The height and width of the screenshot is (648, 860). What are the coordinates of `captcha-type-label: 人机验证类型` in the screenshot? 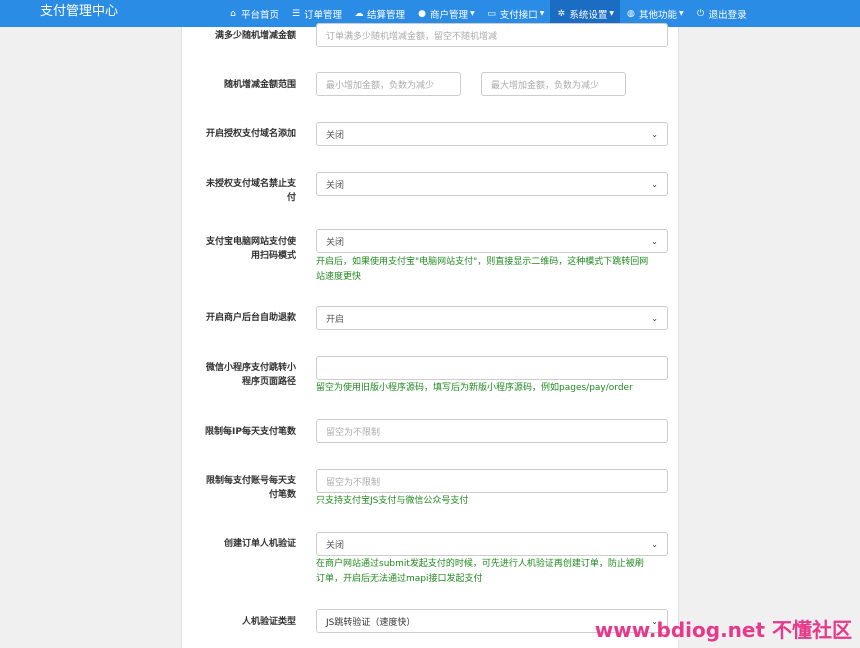 It's located at (268, 622).